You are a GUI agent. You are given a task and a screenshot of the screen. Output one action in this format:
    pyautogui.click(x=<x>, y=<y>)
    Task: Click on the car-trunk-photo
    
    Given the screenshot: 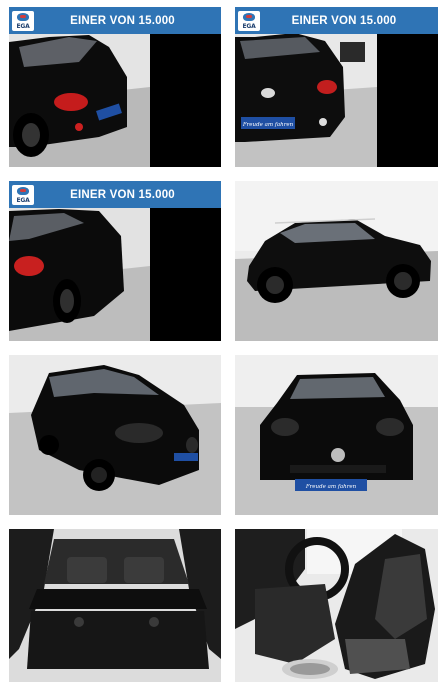 What is the action you would take?
    pyautogui.click(x=115, y=605)
    